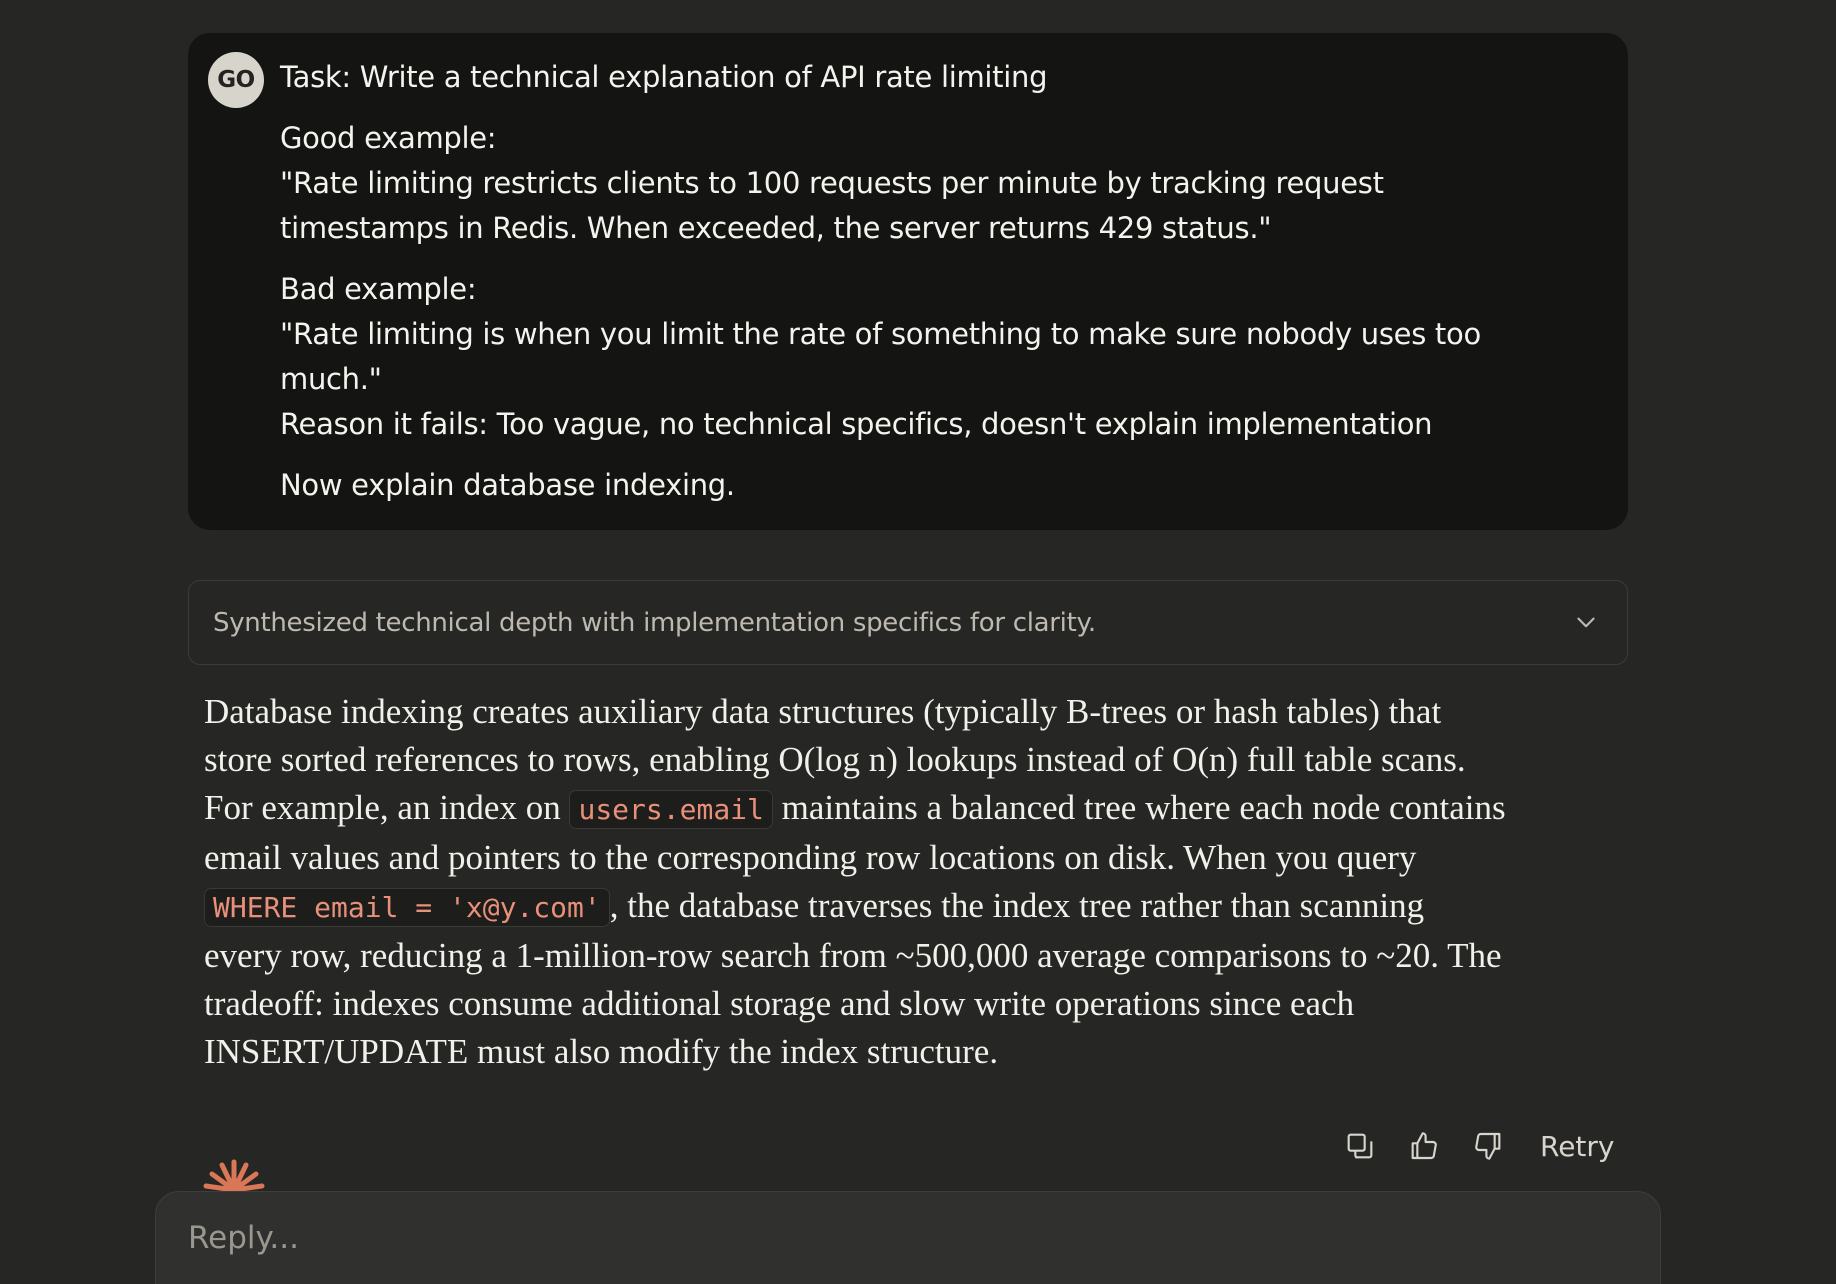 The height and width of the screenshot is (1284, 1836). I want to click on copy-button, so click(1360, 1146).